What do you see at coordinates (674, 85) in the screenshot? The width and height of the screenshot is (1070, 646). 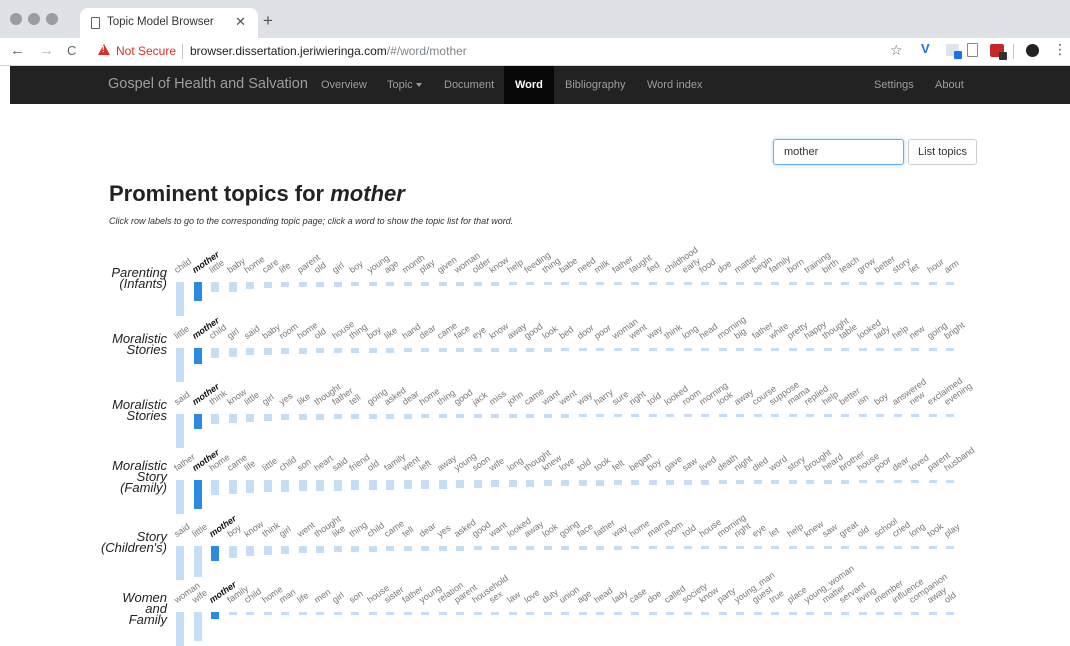 I see `nav-word-index: Word index` at bounding box center [674, 85].